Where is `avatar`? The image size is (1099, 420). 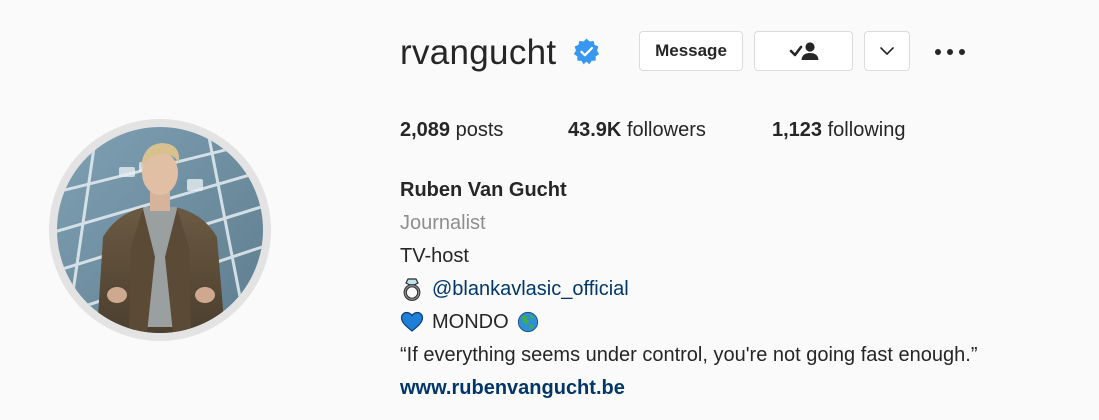 avatar is located at coordinates (160, 230).